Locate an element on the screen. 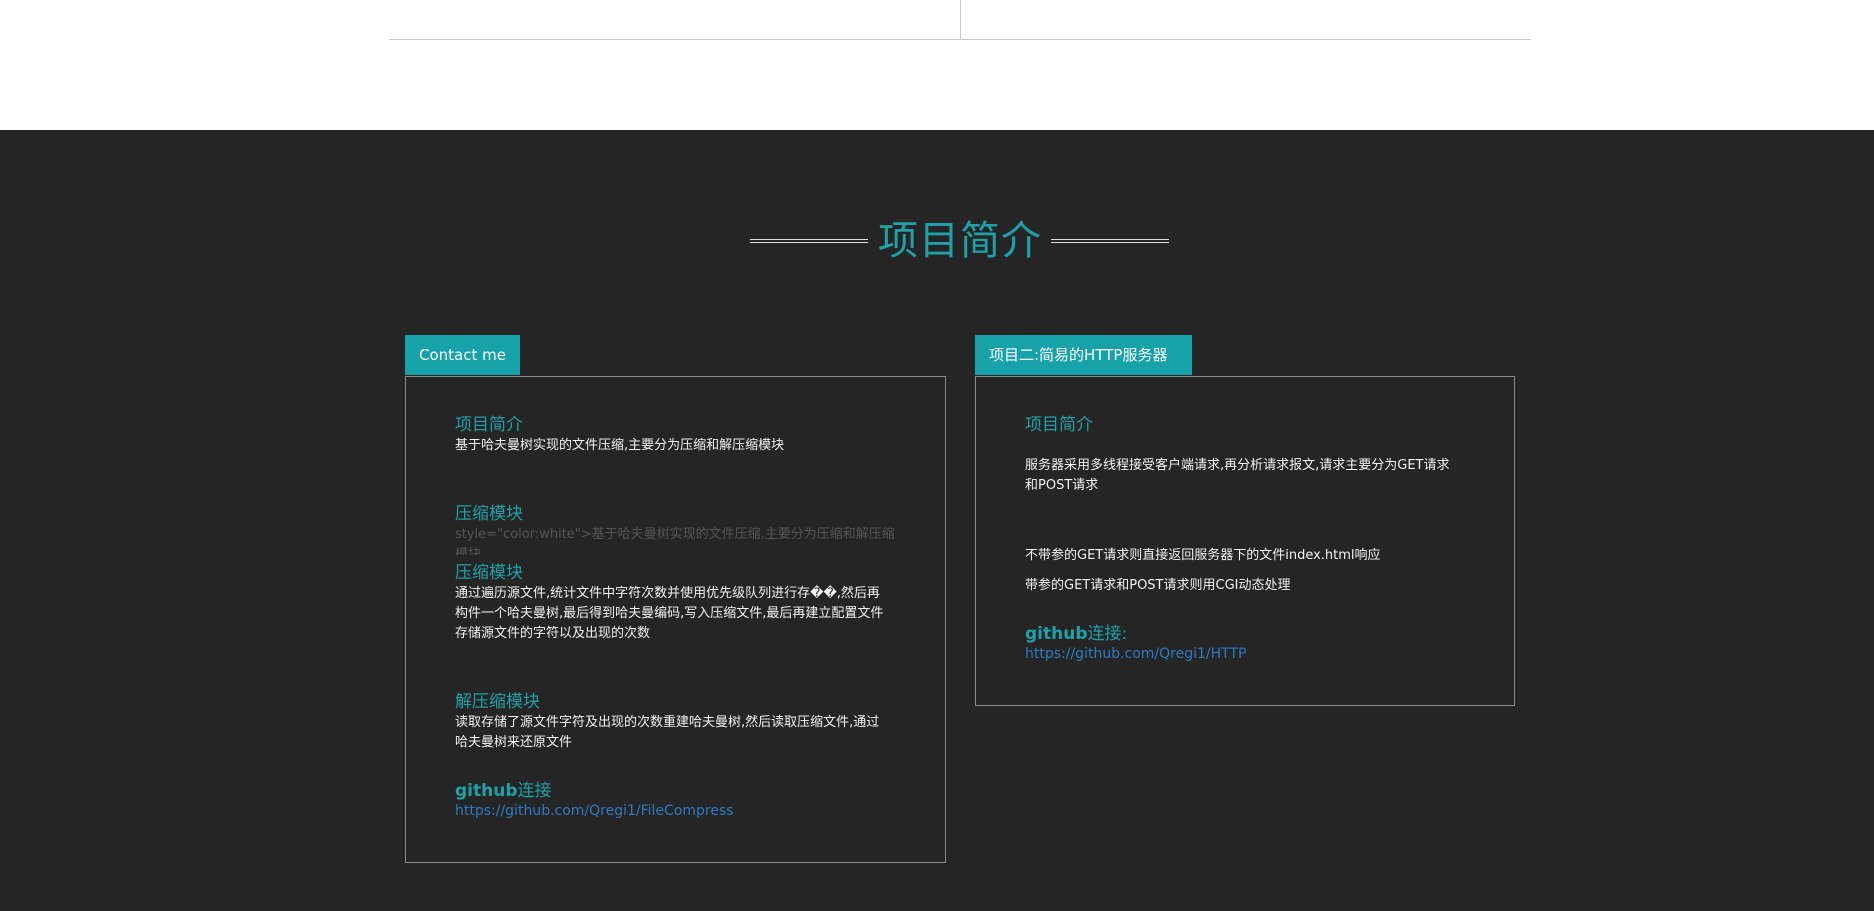  section-title: 项目简介 is located at coordinates (960, 241).